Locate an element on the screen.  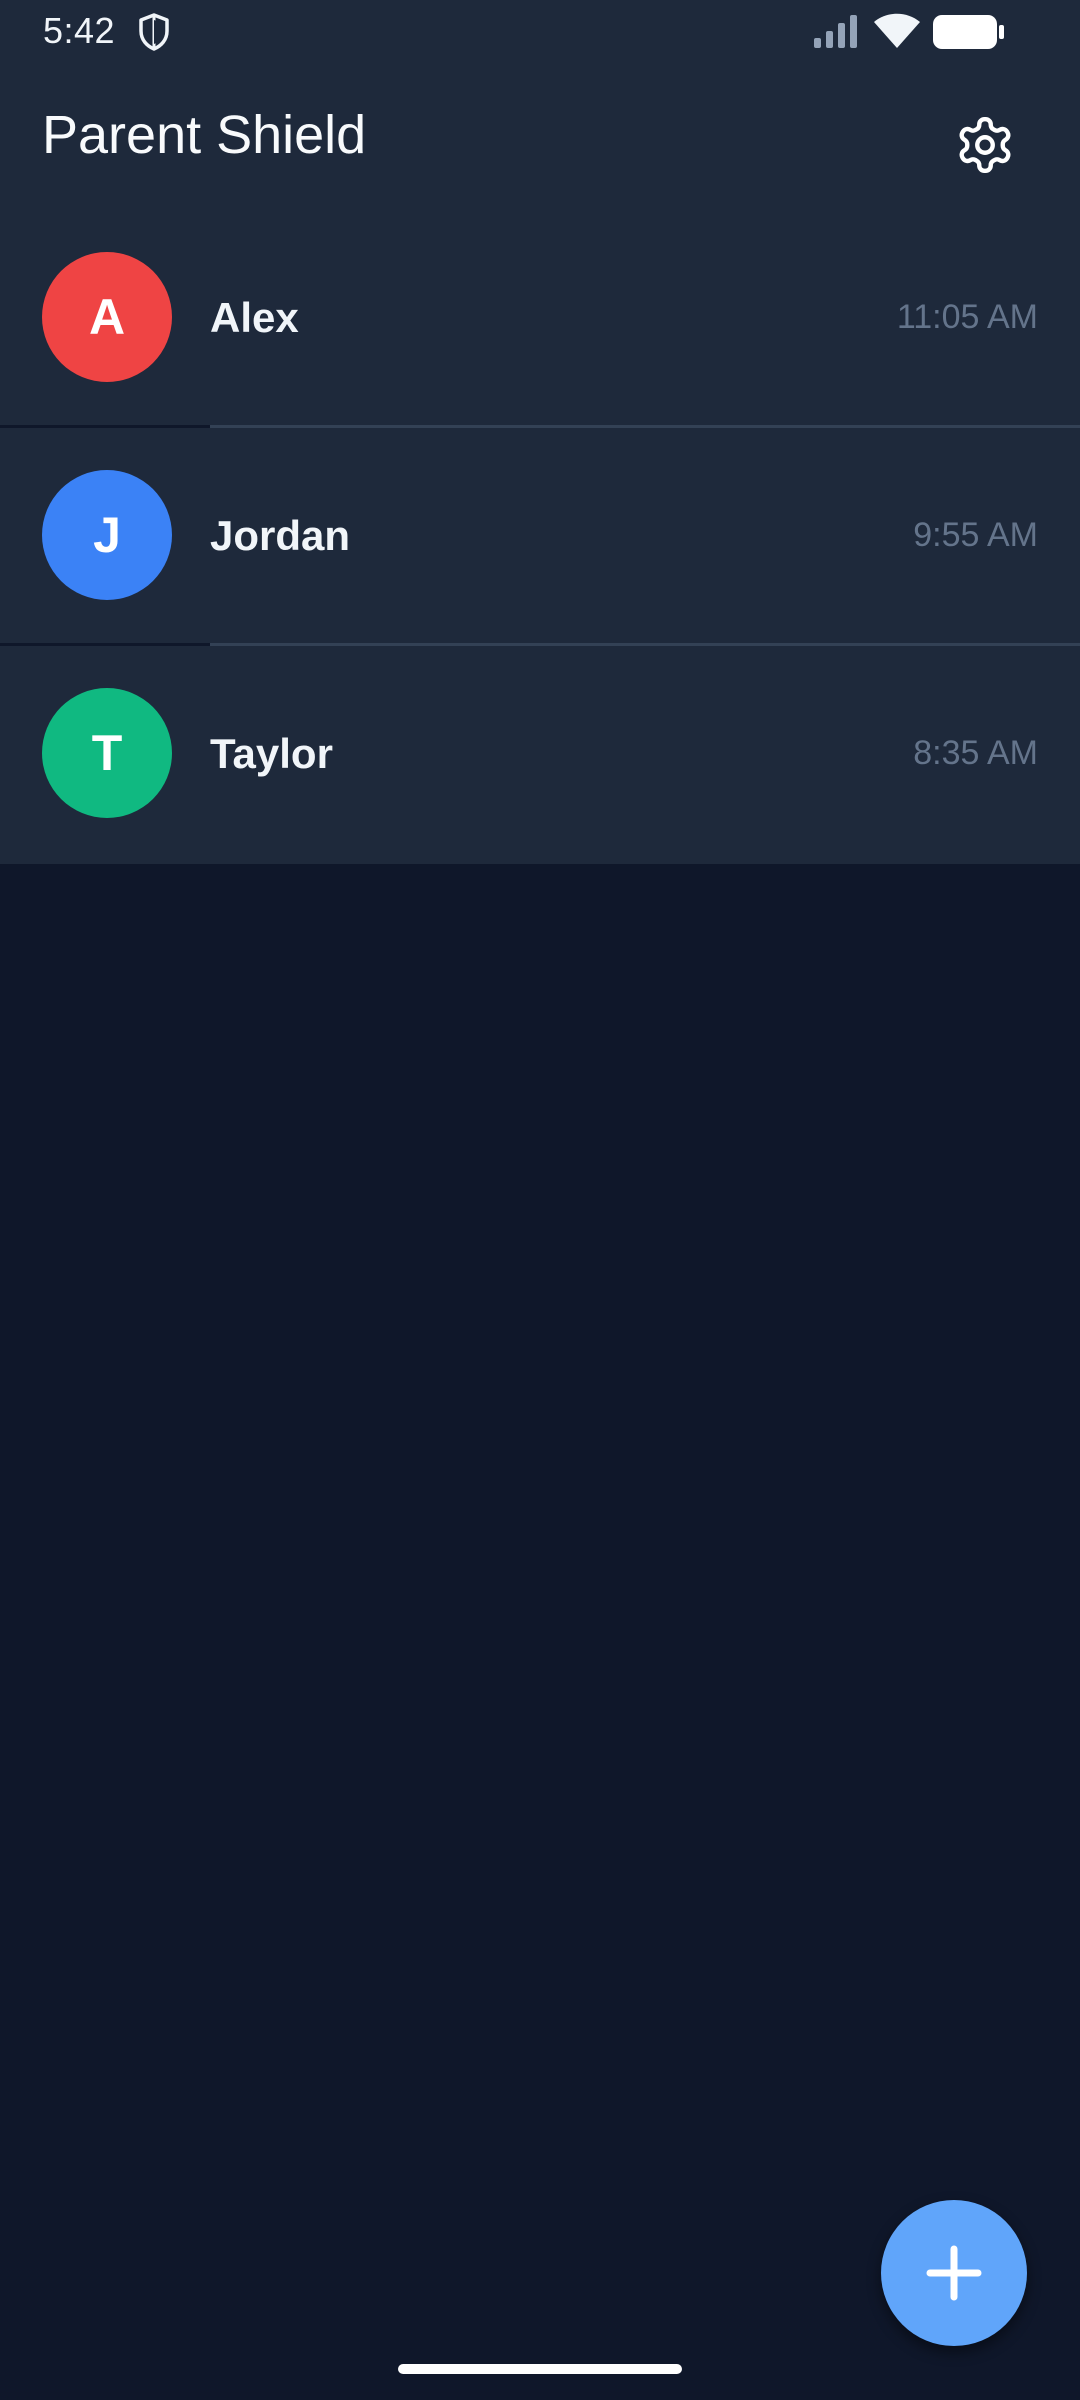
status-bar: 5:42 is located at coordinates (540, 32).